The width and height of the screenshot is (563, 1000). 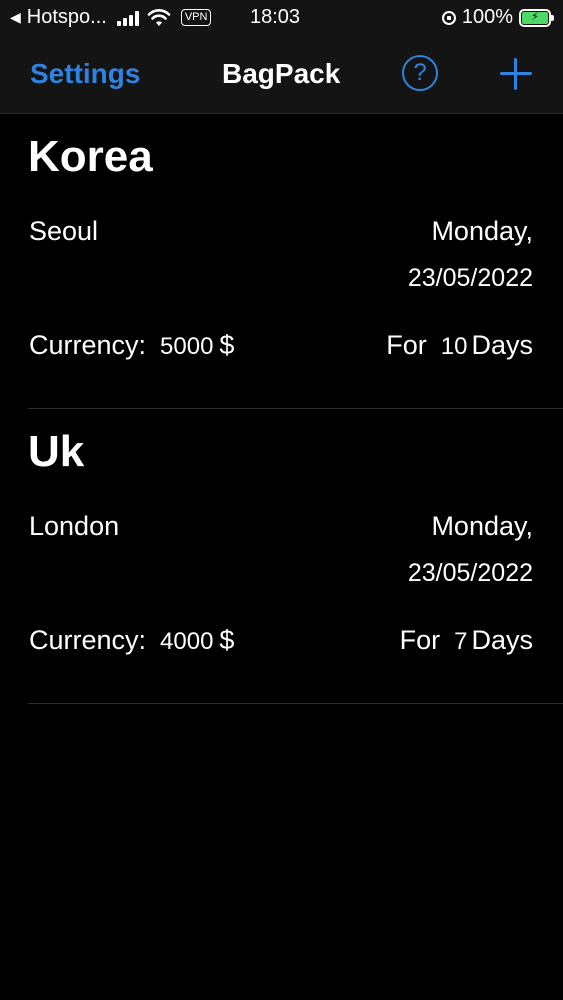 I want to click on vpn-badge: VPN, so click(x=196, y=17).